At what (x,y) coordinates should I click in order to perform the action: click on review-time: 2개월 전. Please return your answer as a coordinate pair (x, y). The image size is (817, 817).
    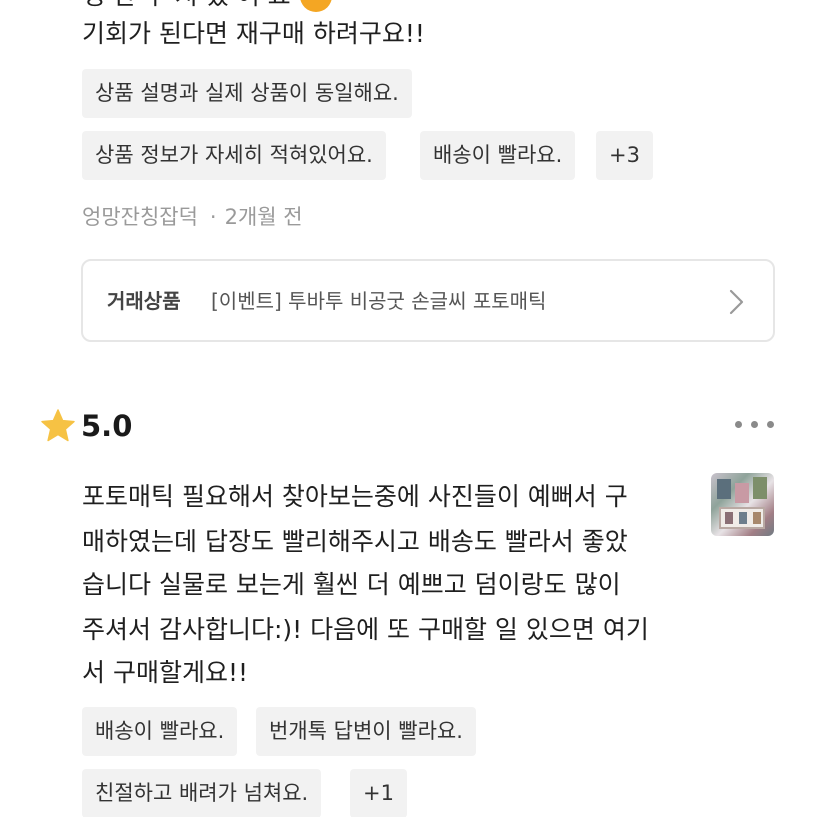
    Looking at the image, I should click on (263, 217).